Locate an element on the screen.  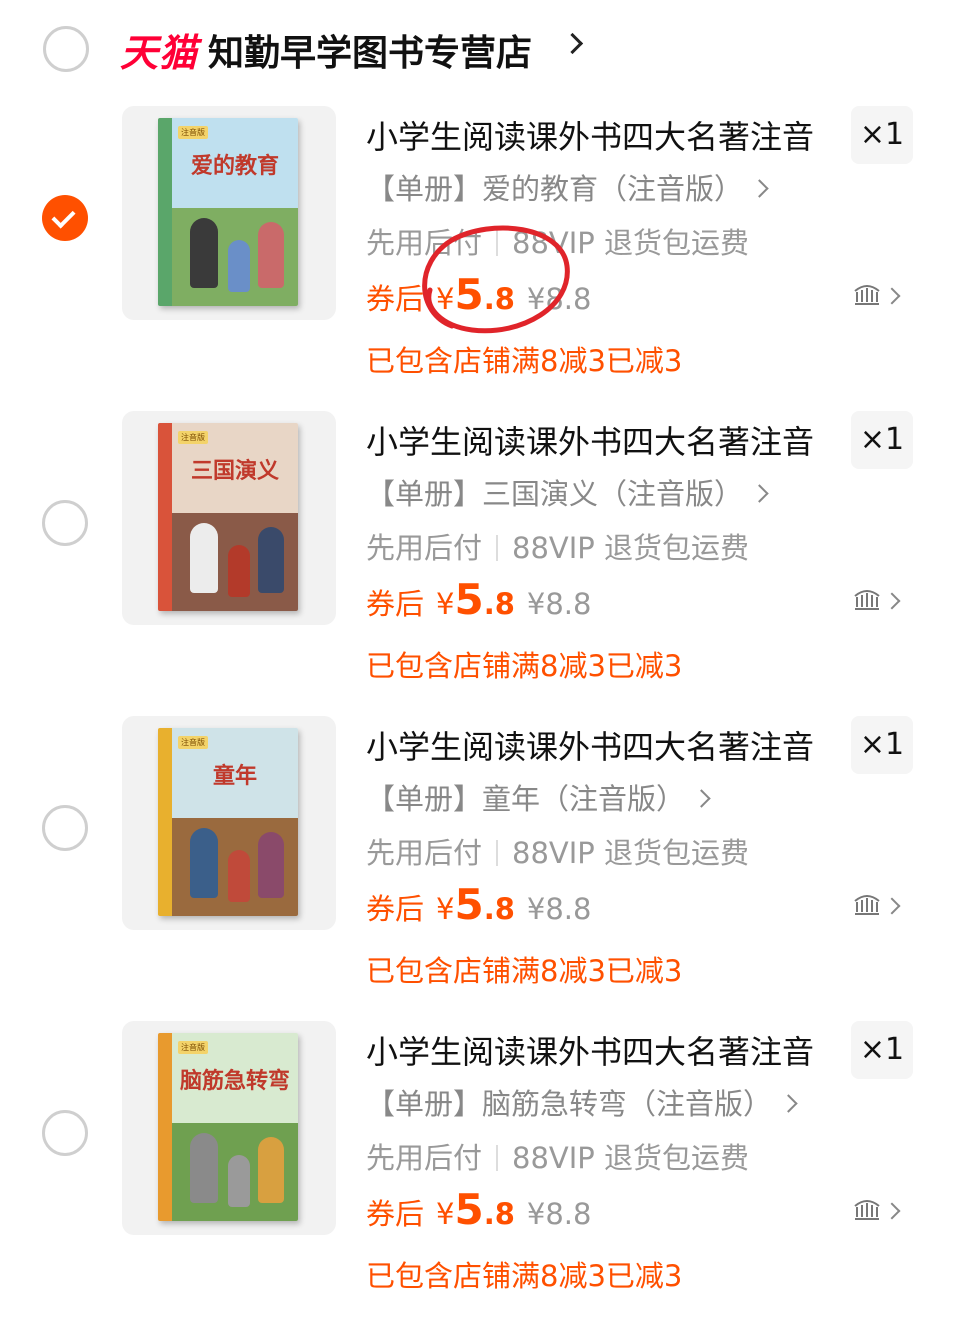
product-thumbnail: 注音版 爱的教育 is located at coordinates (229, 213).